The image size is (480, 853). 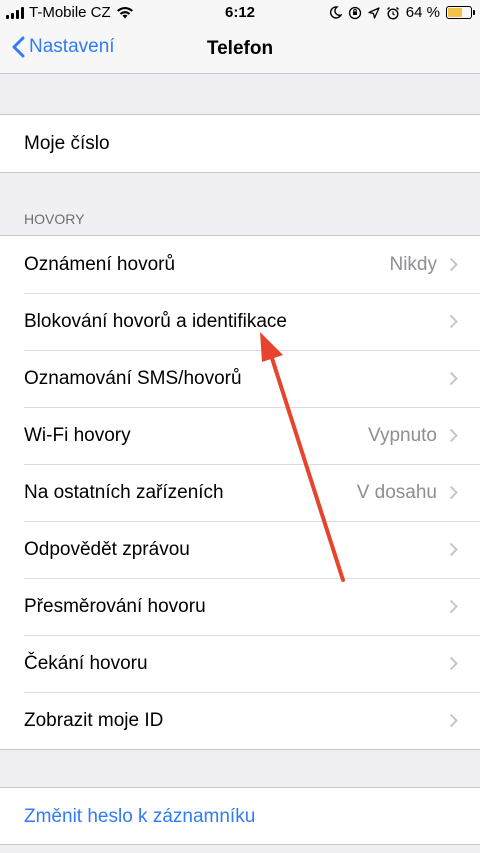 What do you see at coordinates (335, 12) in the screenshot?
I see `do-not-disturb-icon` at bounding box center [335, 12].